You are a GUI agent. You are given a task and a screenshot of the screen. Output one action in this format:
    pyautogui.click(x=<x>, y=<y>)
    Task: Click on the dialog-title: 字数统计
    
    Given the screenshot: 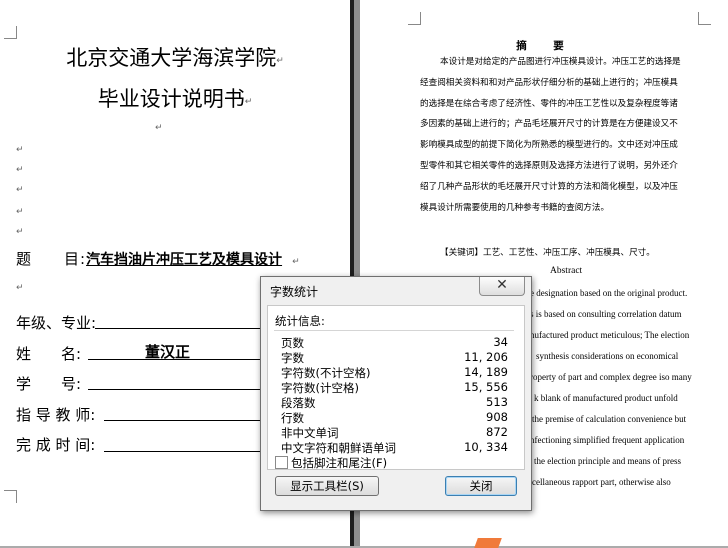 What is the action you would take?
    pyautogui.click(x=294, y=292)
    